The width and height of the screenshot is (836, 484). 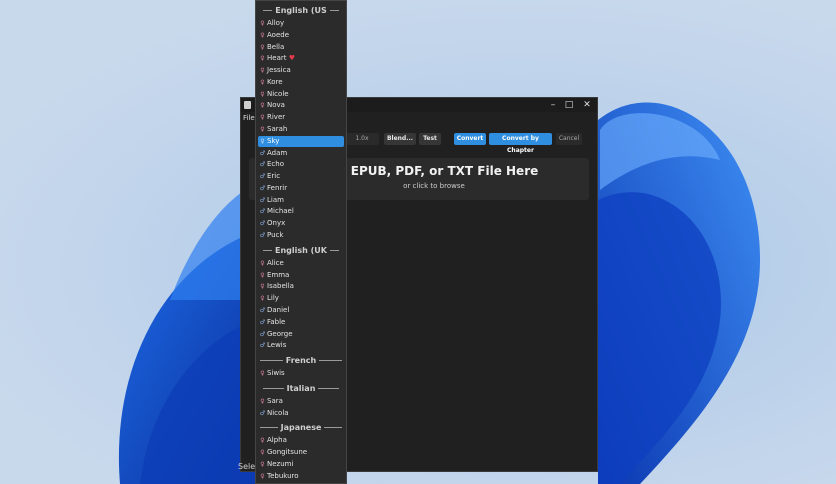 I want to click on voice-option-label: Nova, so click(x=276, y=105).